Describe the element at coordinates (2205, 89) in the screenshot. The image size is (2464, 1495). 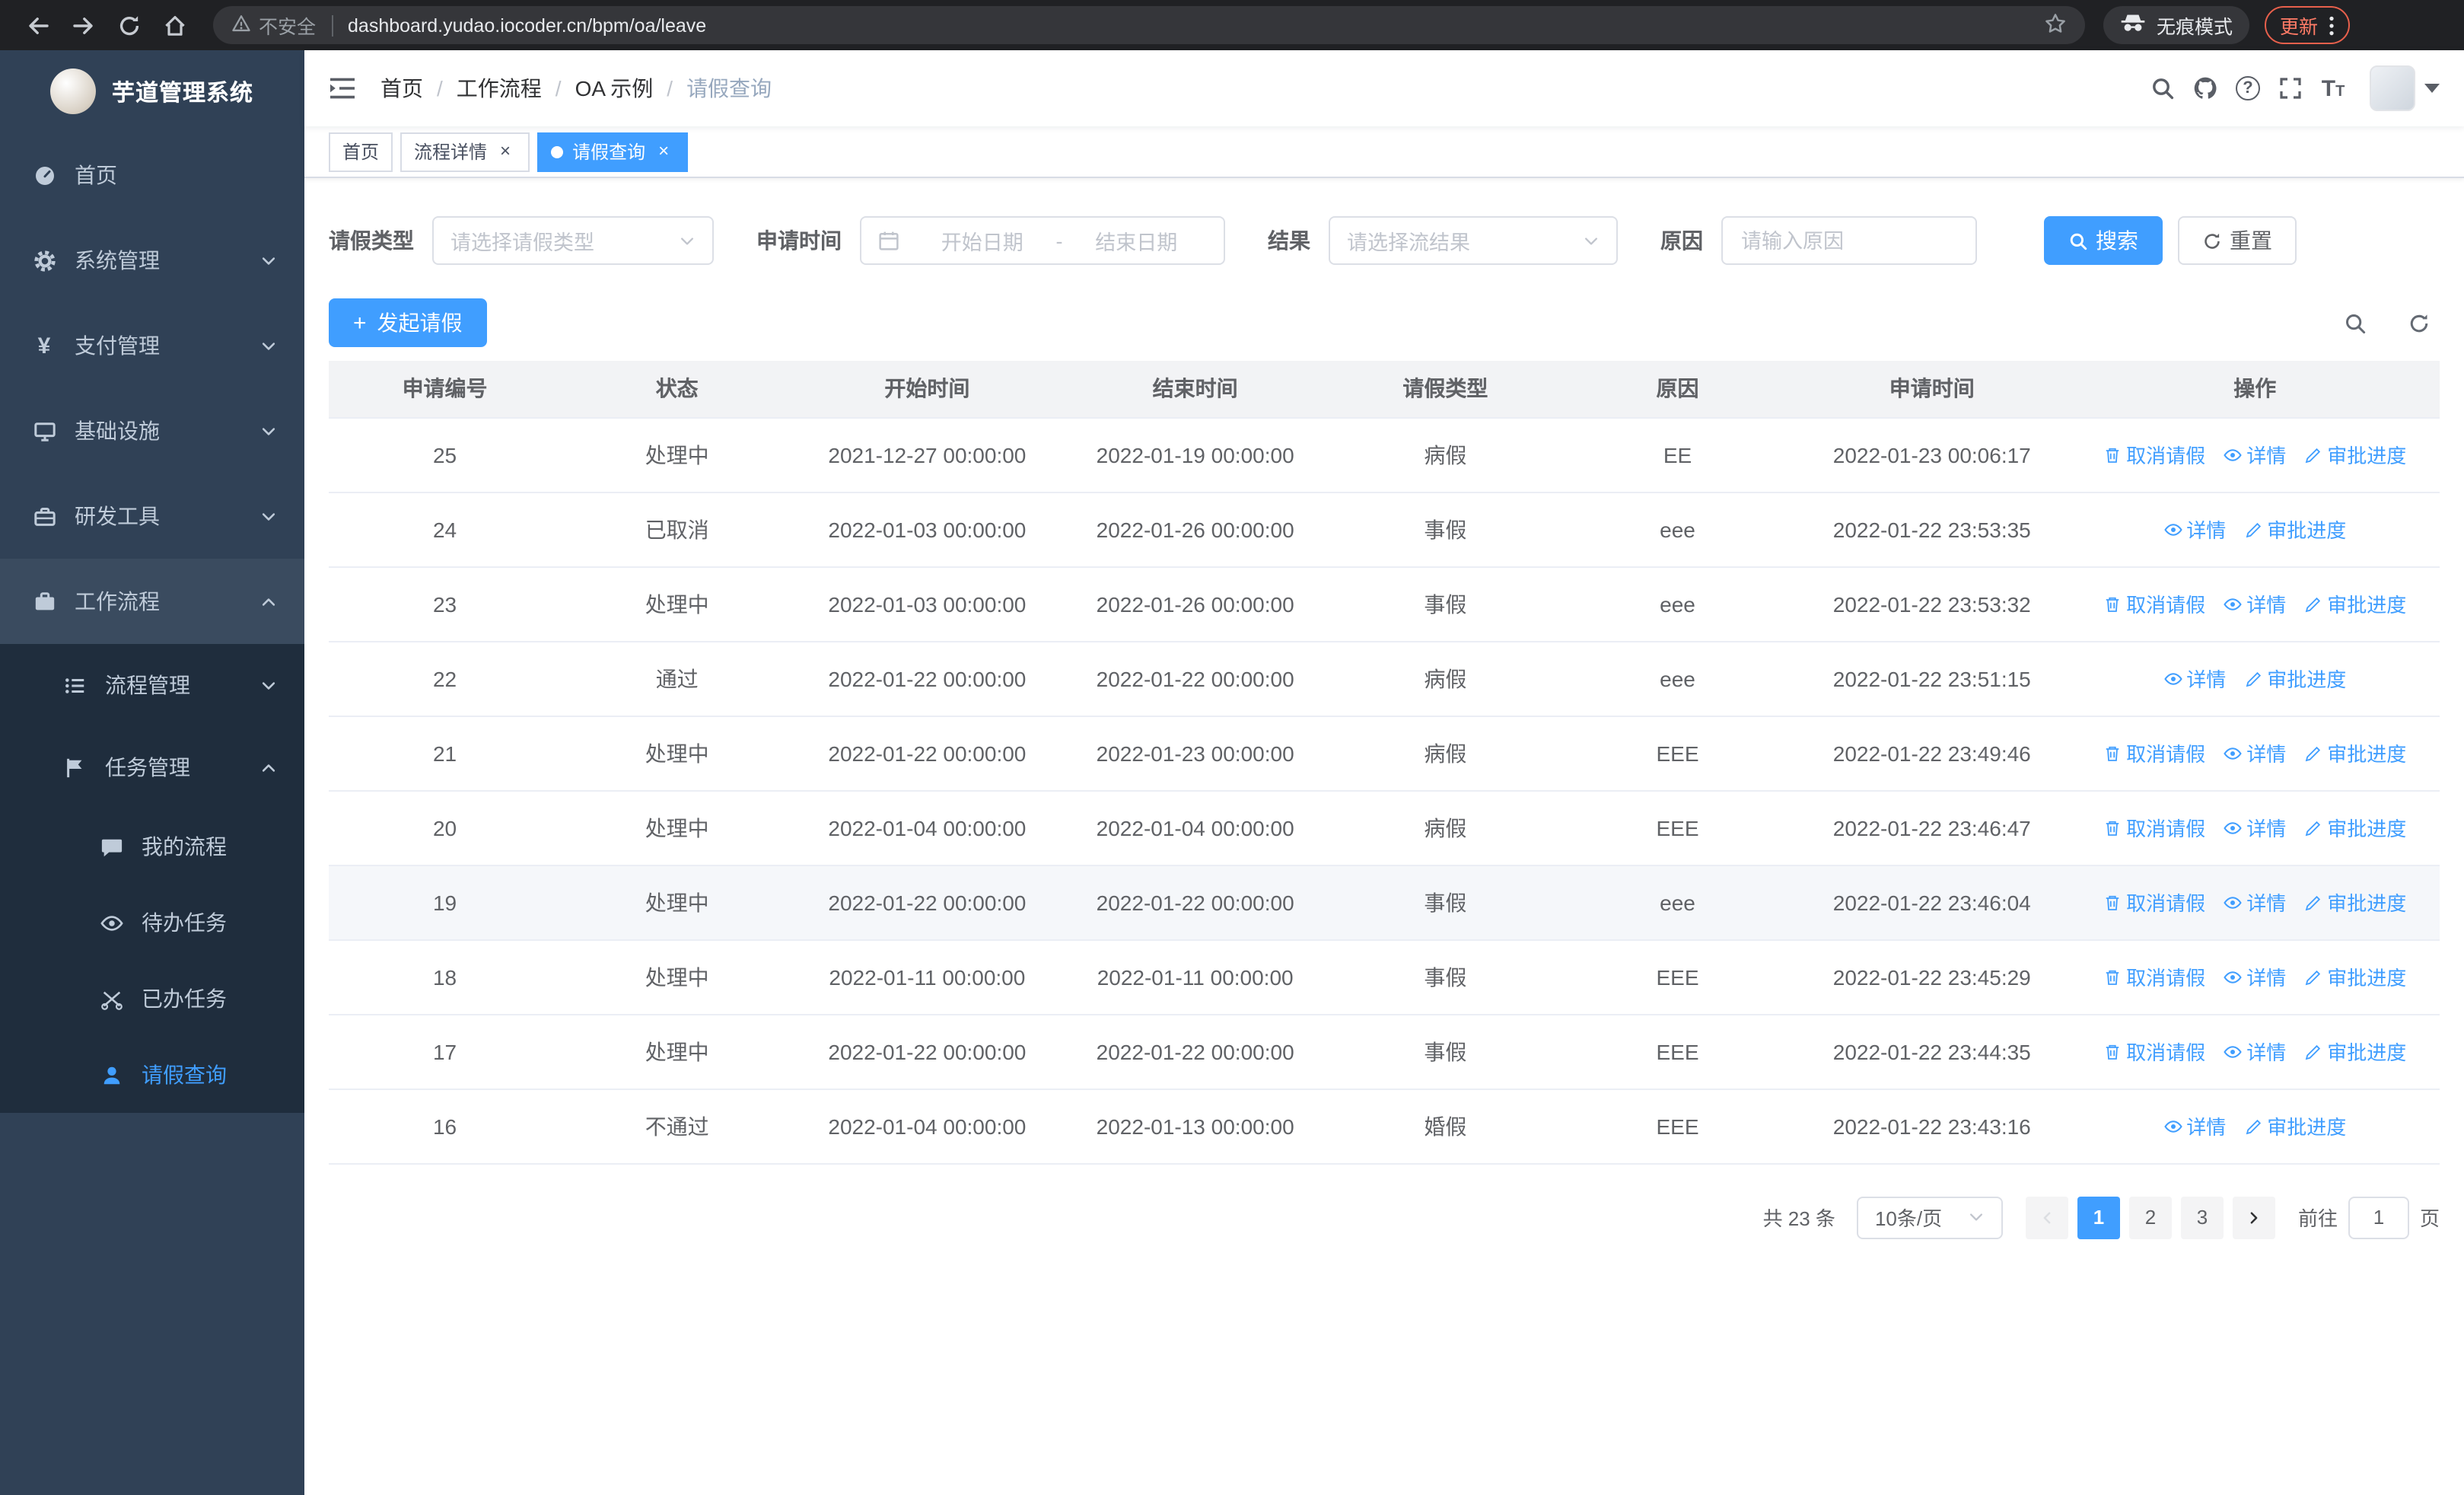
I see `github-icon` at that location.